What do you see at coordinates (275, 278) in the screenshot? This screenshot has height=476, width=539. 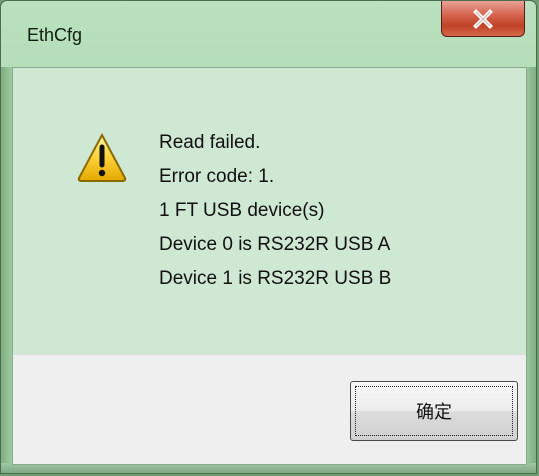 I see `message-line-device-1: Device 1 is RS232R USB B` at bounding box center [275, 278].